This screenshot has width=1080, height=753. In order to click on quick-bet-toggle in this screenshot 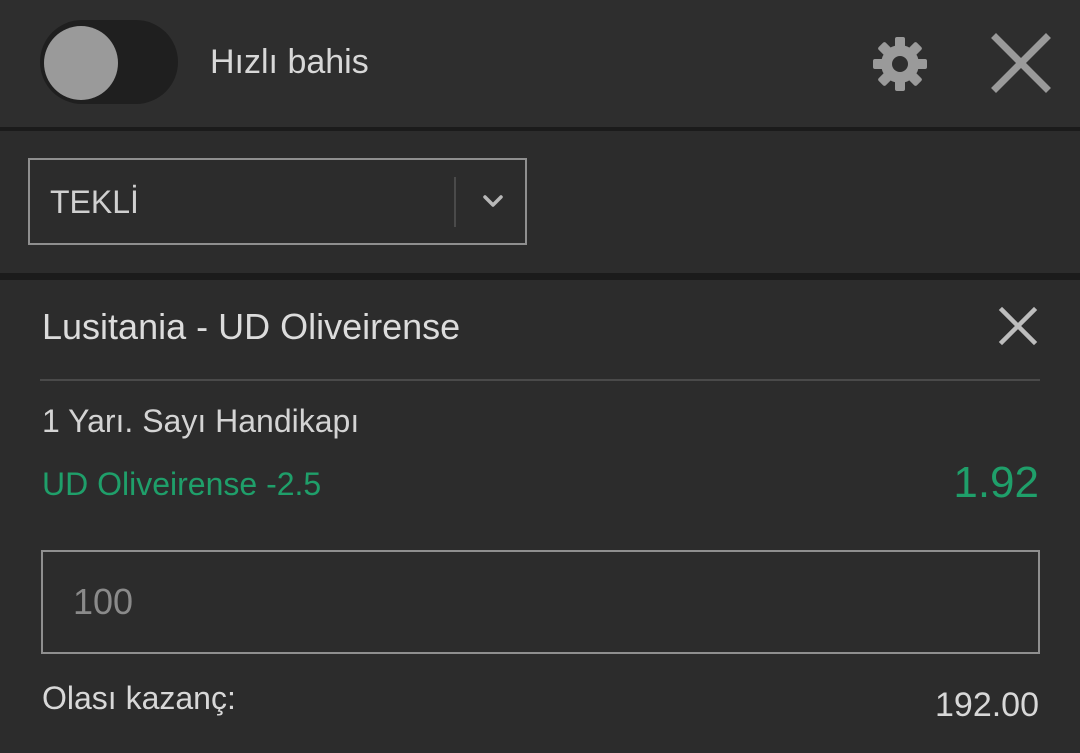, I will do `click(109, 62)`.